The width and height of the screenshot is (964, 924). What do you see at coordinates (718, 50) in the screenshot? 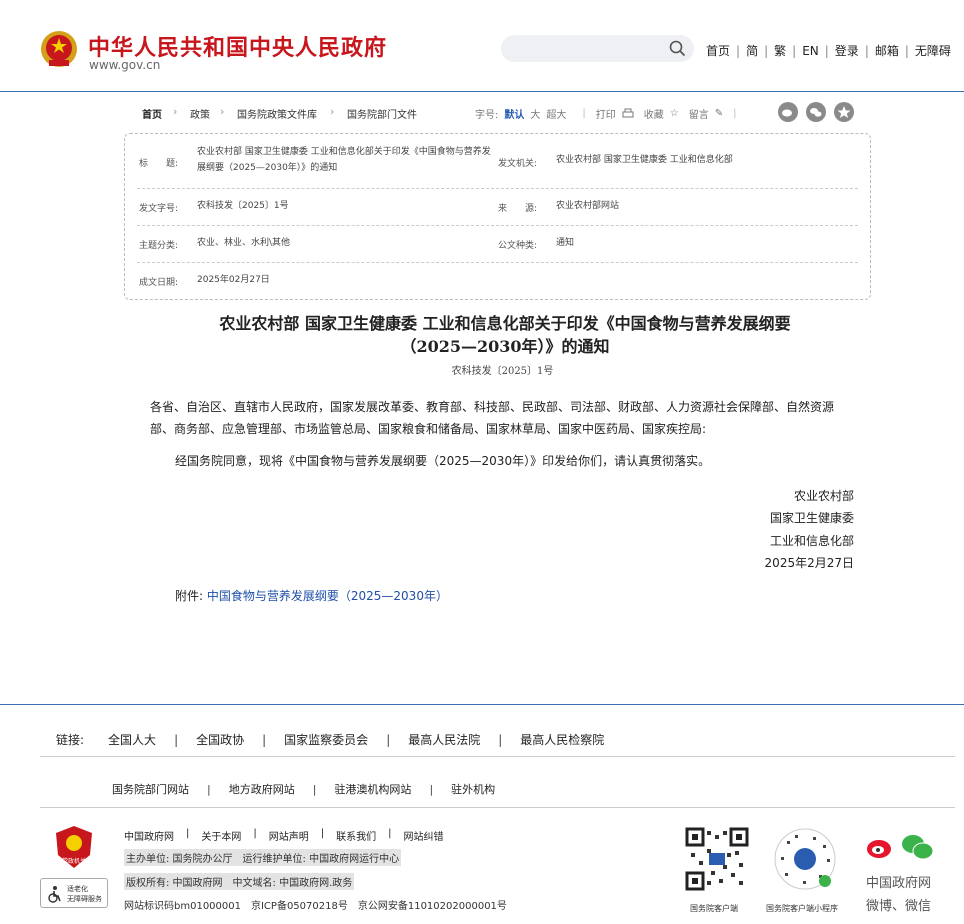
I see `nav-home: 首页` at bounding box center [718, 50].